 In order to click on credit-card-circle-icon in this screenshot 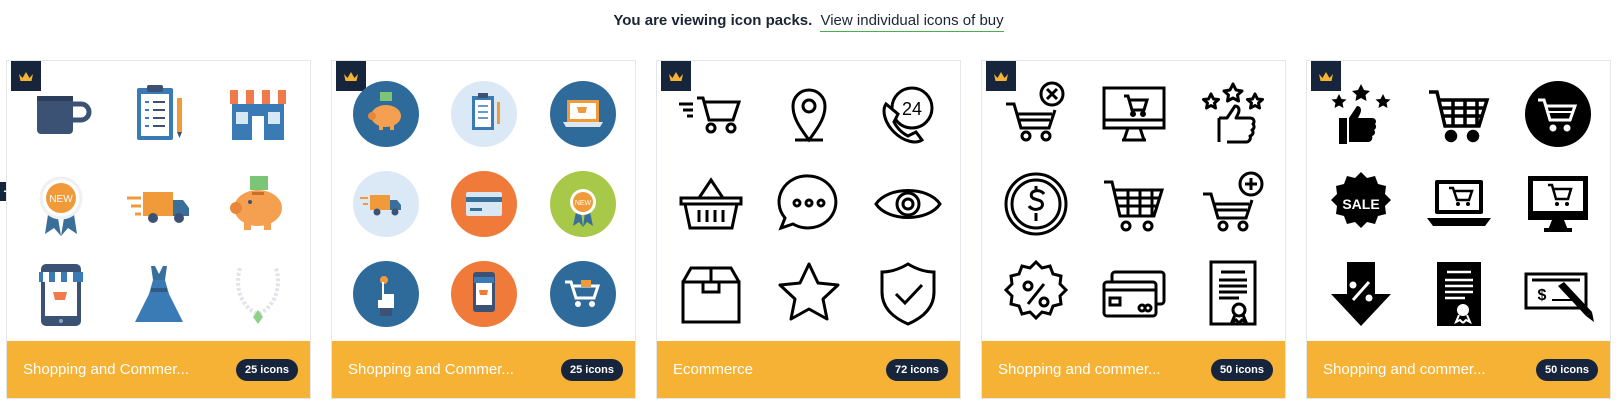, I will do `click(484, 204)`.